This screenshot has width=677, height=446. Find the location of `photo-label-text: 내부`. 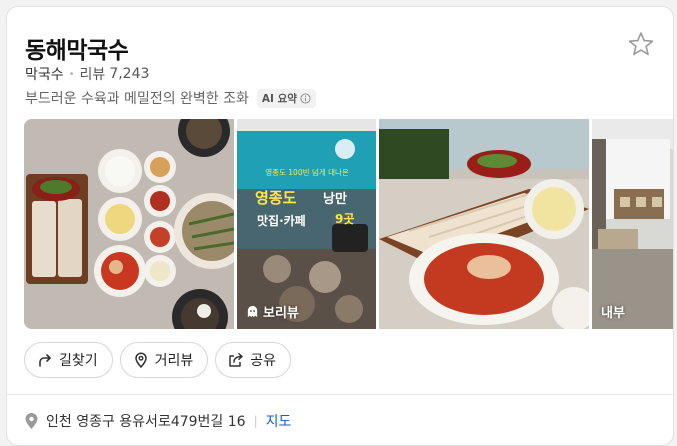

photo-label-text: 내부 is located at coordinates (613, 313).